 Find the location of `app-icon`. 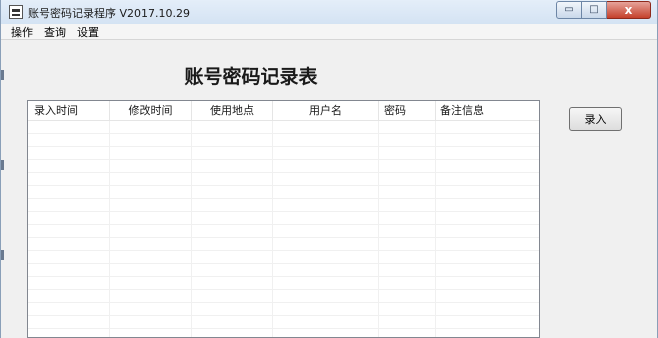

app-icon is located at coordinates (16, 12).